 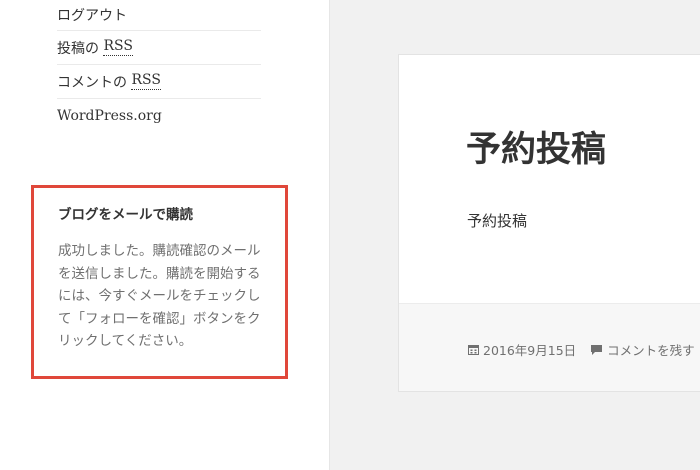 I want to click on post-footer: 2016年9月15日 コメントを残す, so click(x=549, y=347).